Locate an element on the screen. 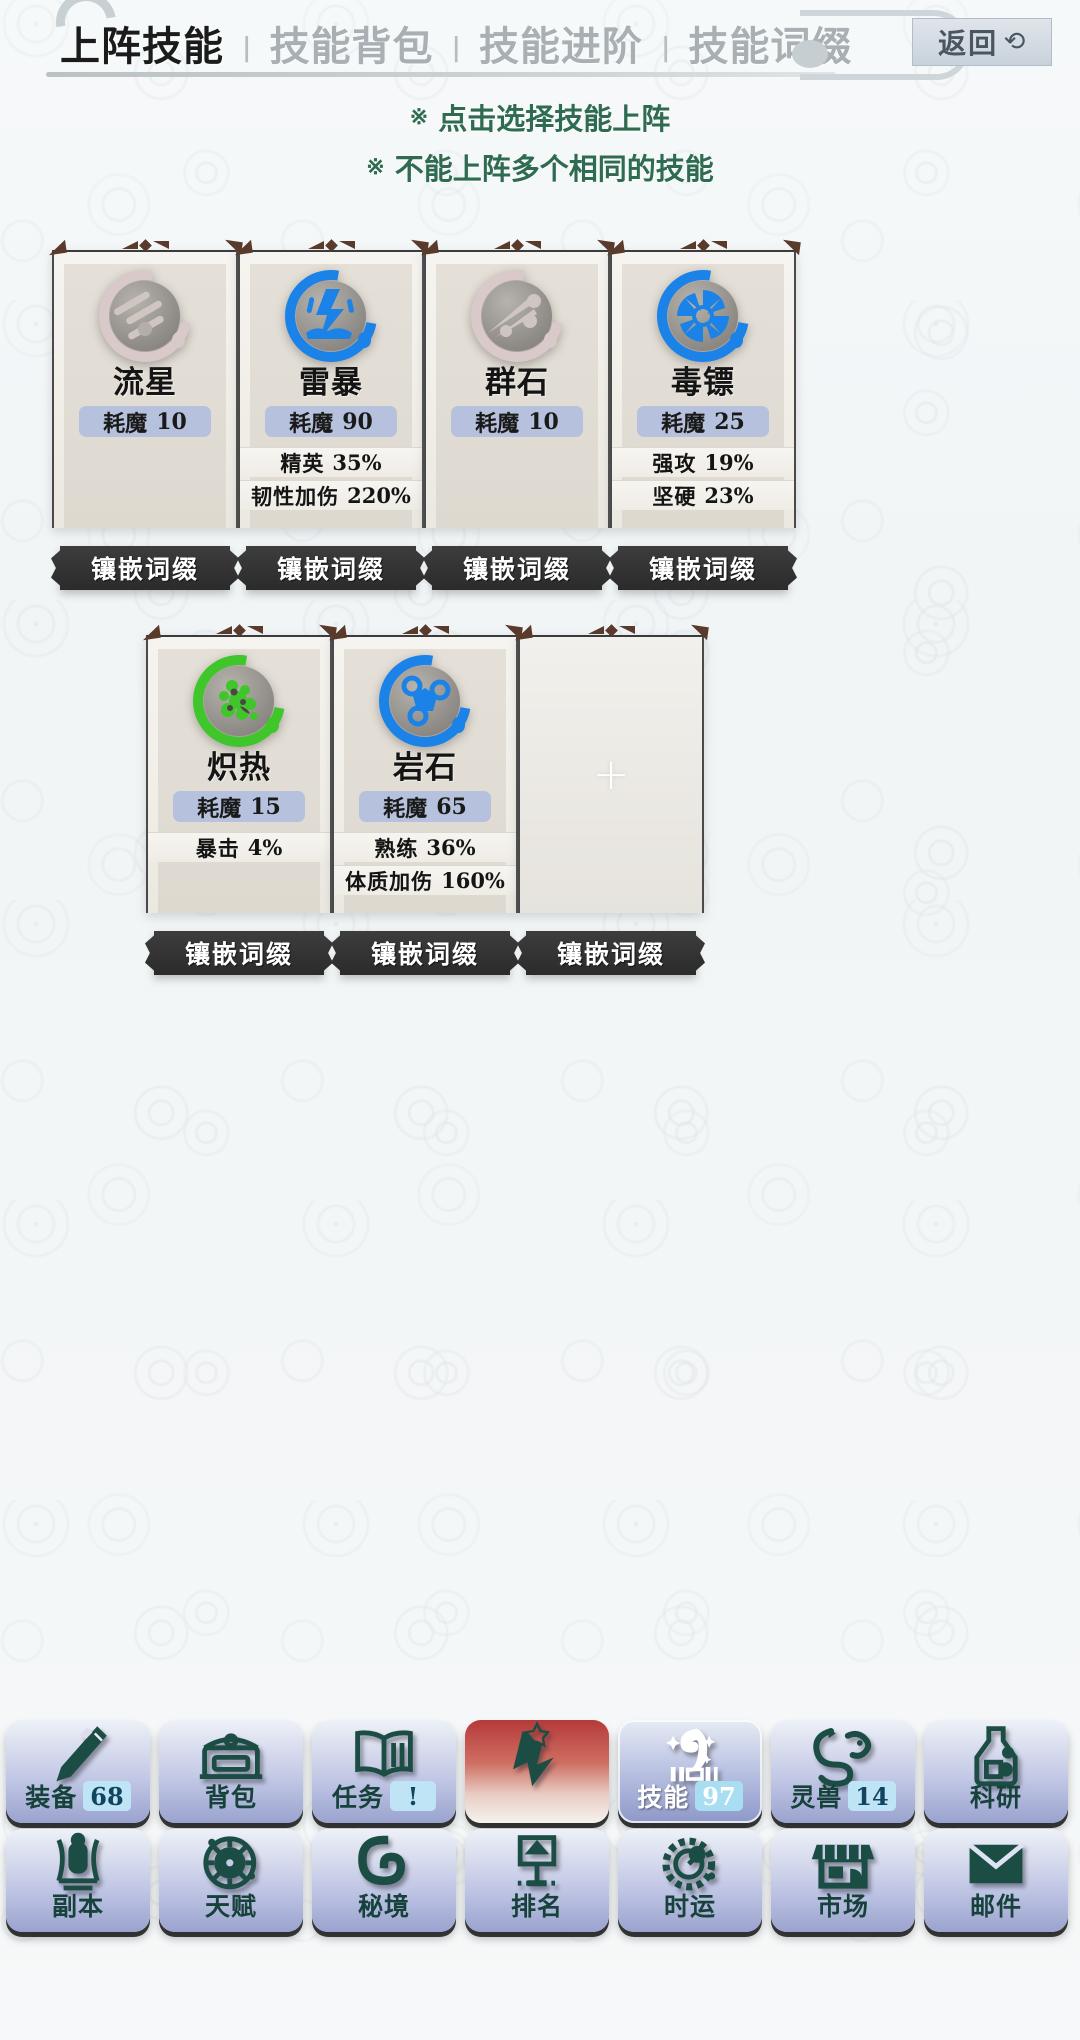 Image resolution: width=1080 pixels, height=2040 pixels. nav-item-副本: 副本 is located at coordinates (78, 1880).